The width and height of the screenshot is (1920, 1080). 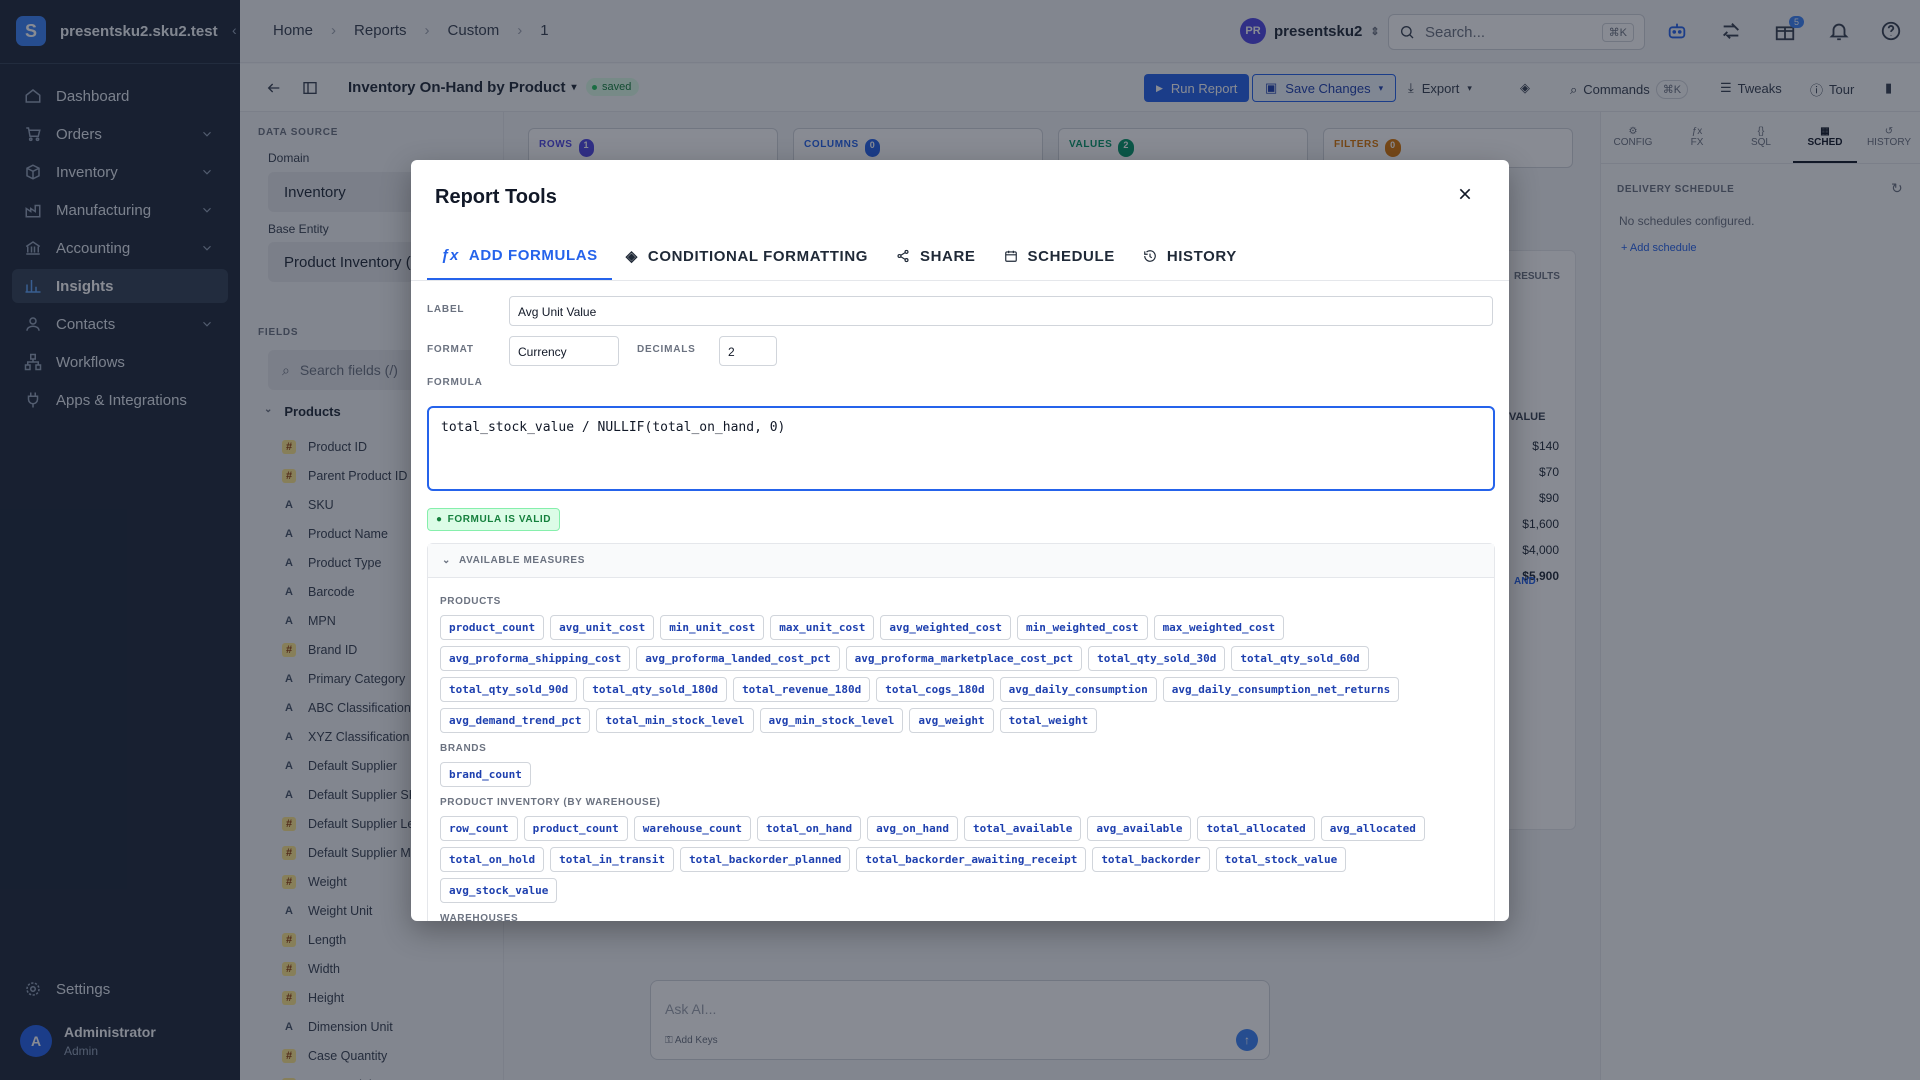 What do you see at coordinates (903, 256) in the screenshot?
I see `share-icon` at bounding box center [903, 256].